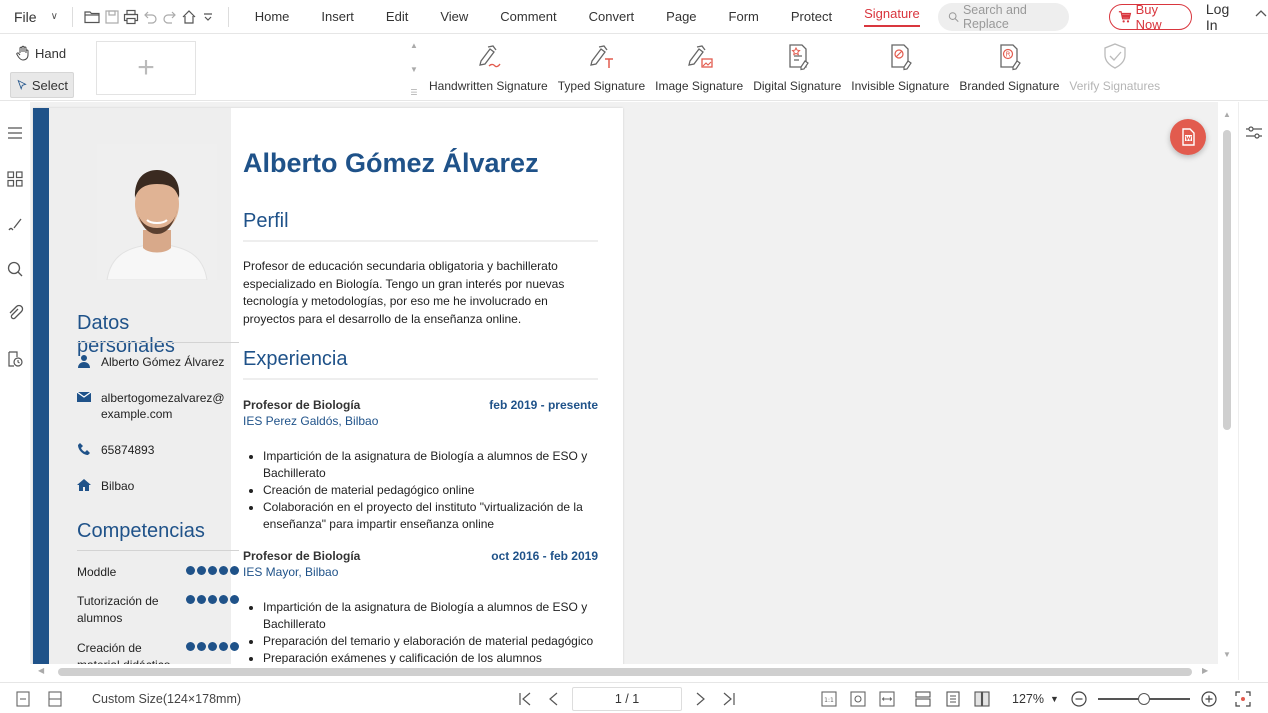  Describe the element at coordinates (295, 359) in the screenshot. I see `experience-heading: Experiencia` at that location.